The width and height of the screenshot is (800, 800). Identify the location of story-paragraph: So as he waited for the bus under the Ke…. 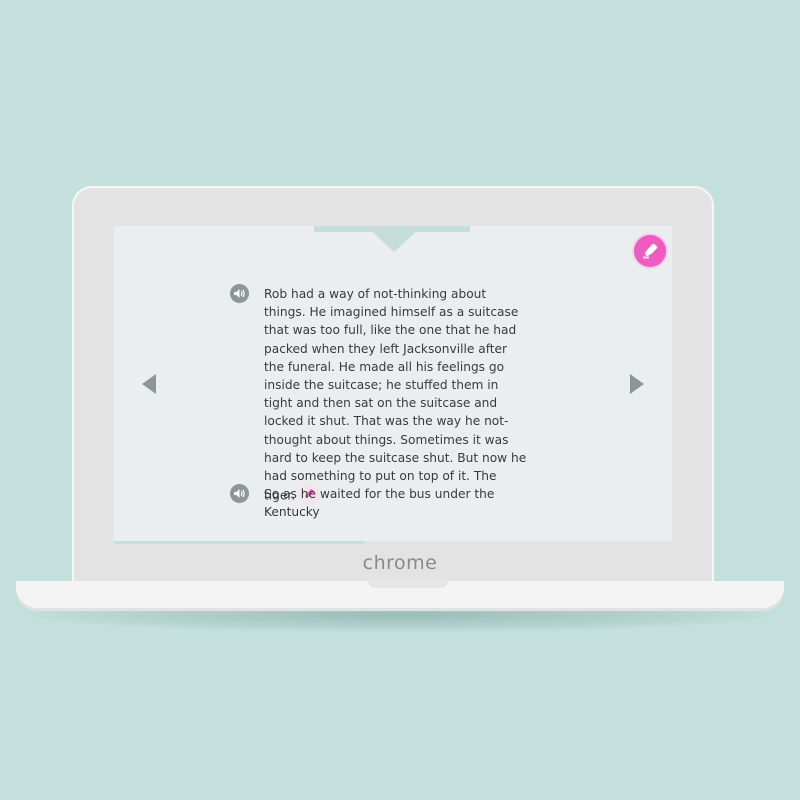
(396, 503).